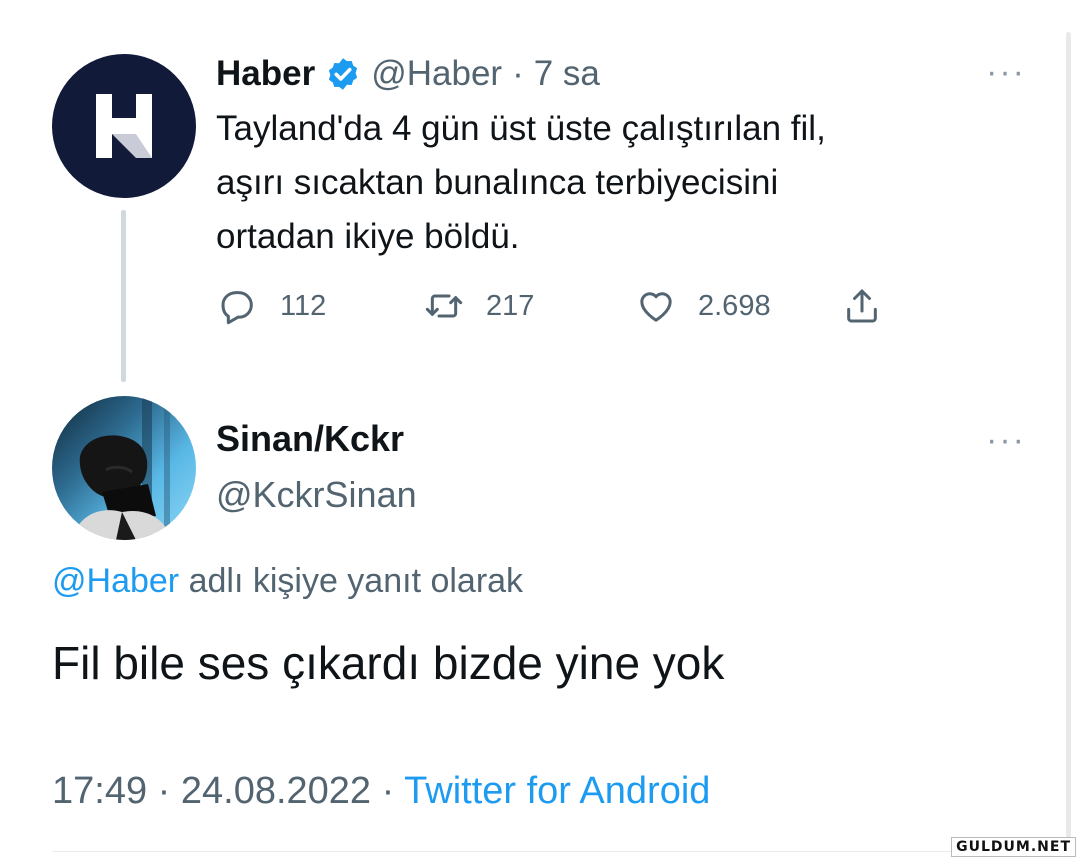  What do you see at coordinates (479, 306) in the screenshot?
I see `retweet-action: 217` at bounding box center [479, 306].